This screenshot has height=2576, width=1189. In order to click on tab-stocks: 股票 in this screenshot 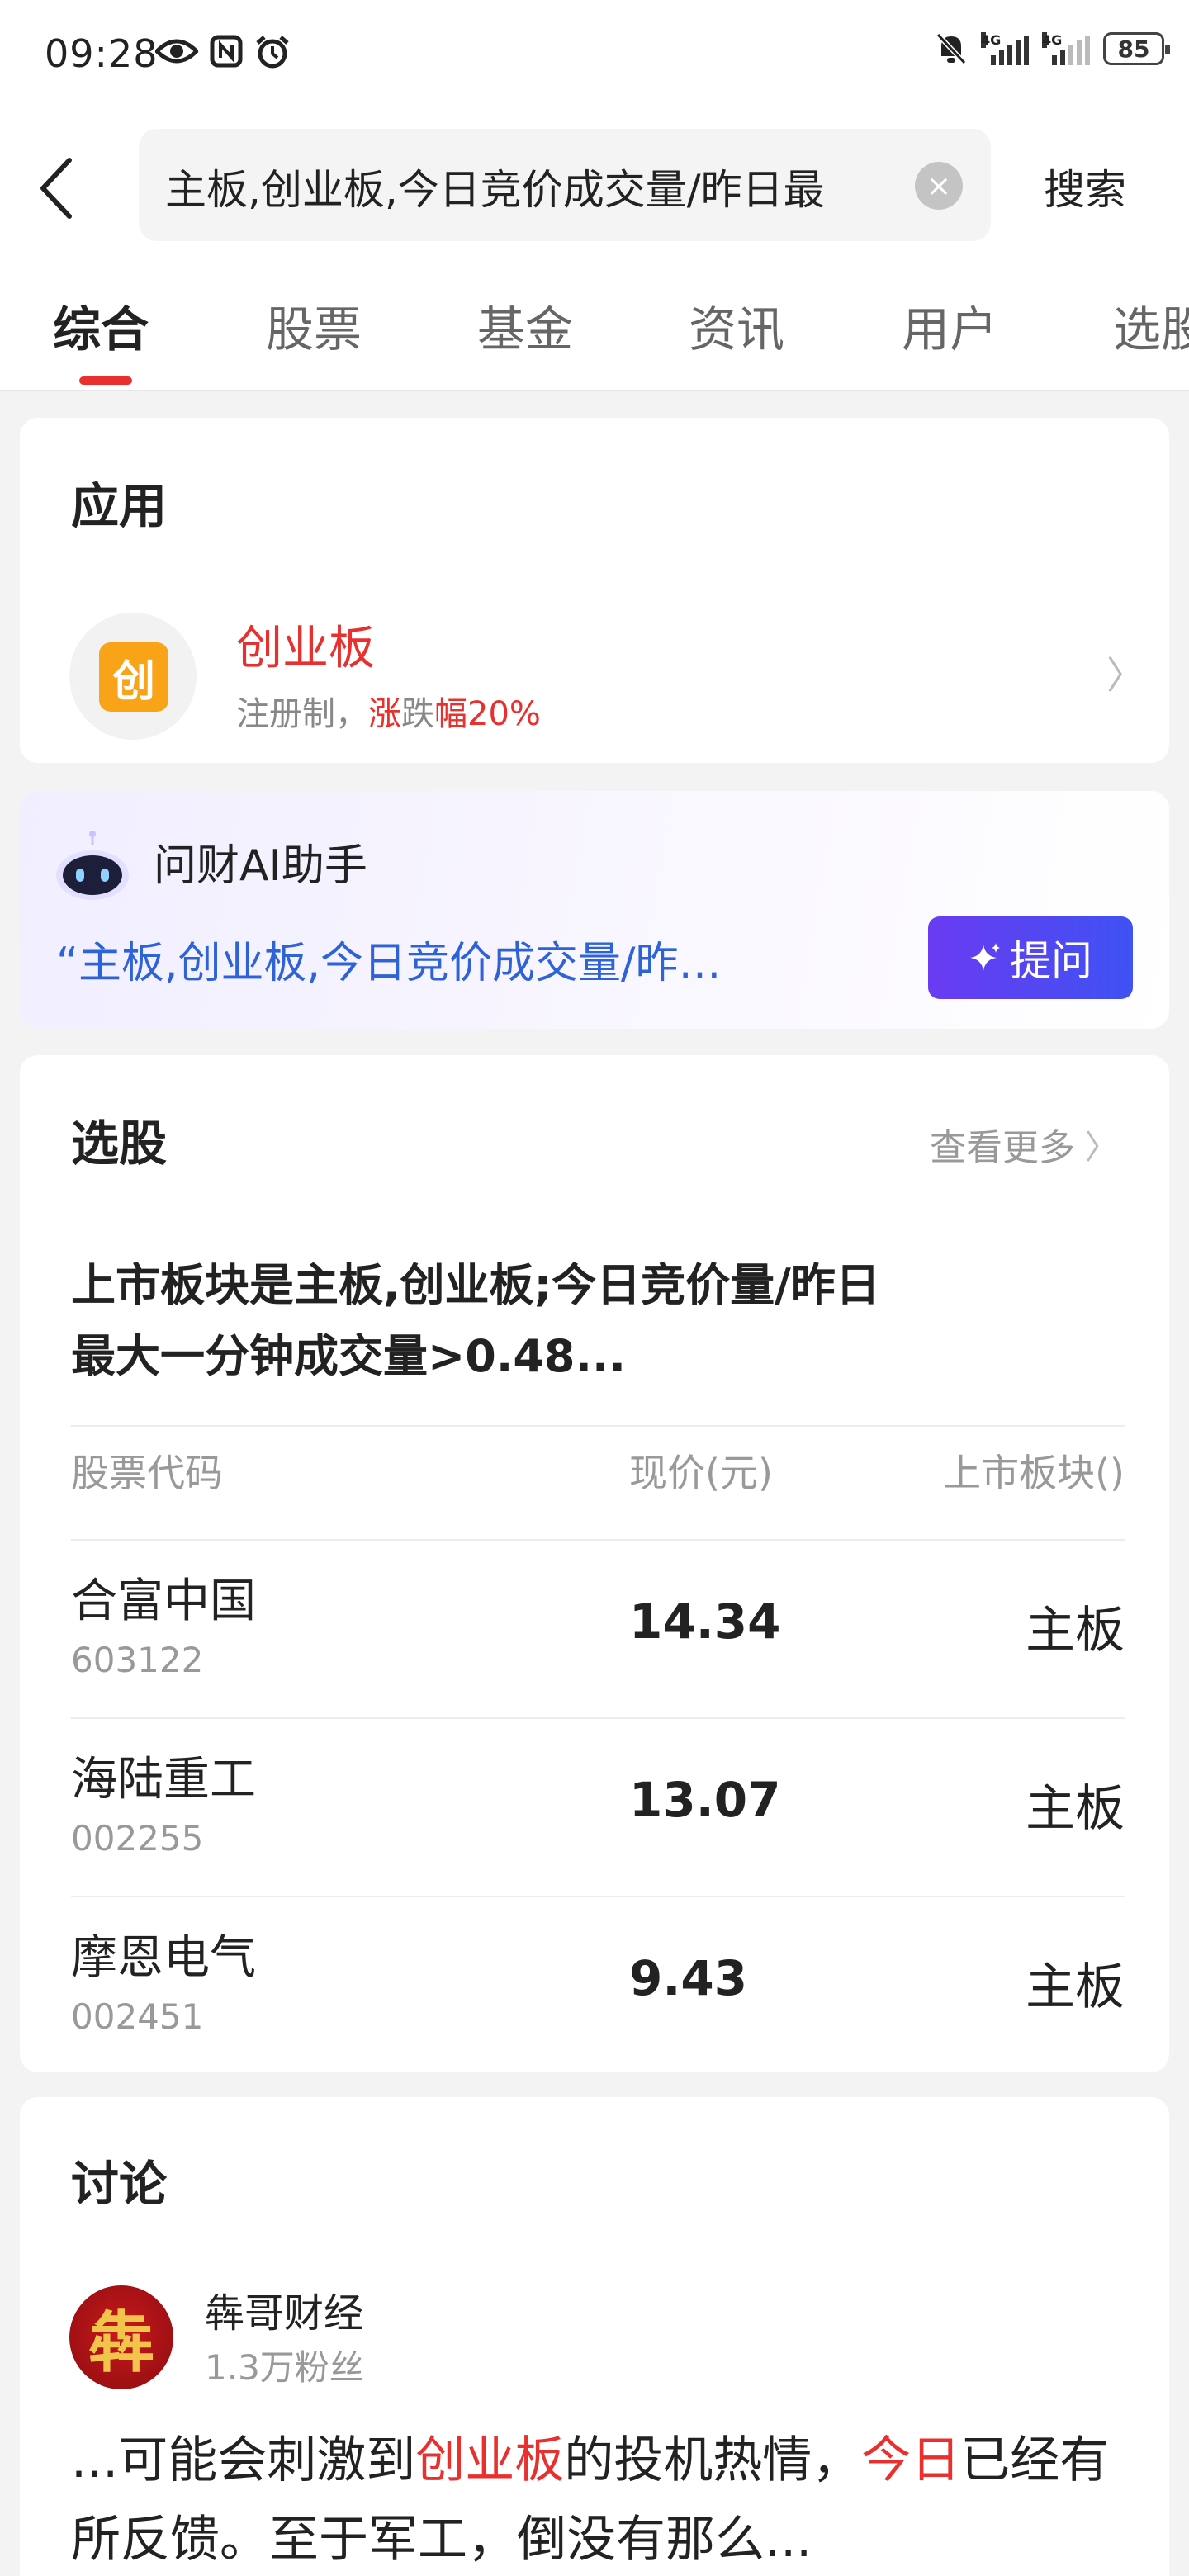, I will do `click(314, 325)`.